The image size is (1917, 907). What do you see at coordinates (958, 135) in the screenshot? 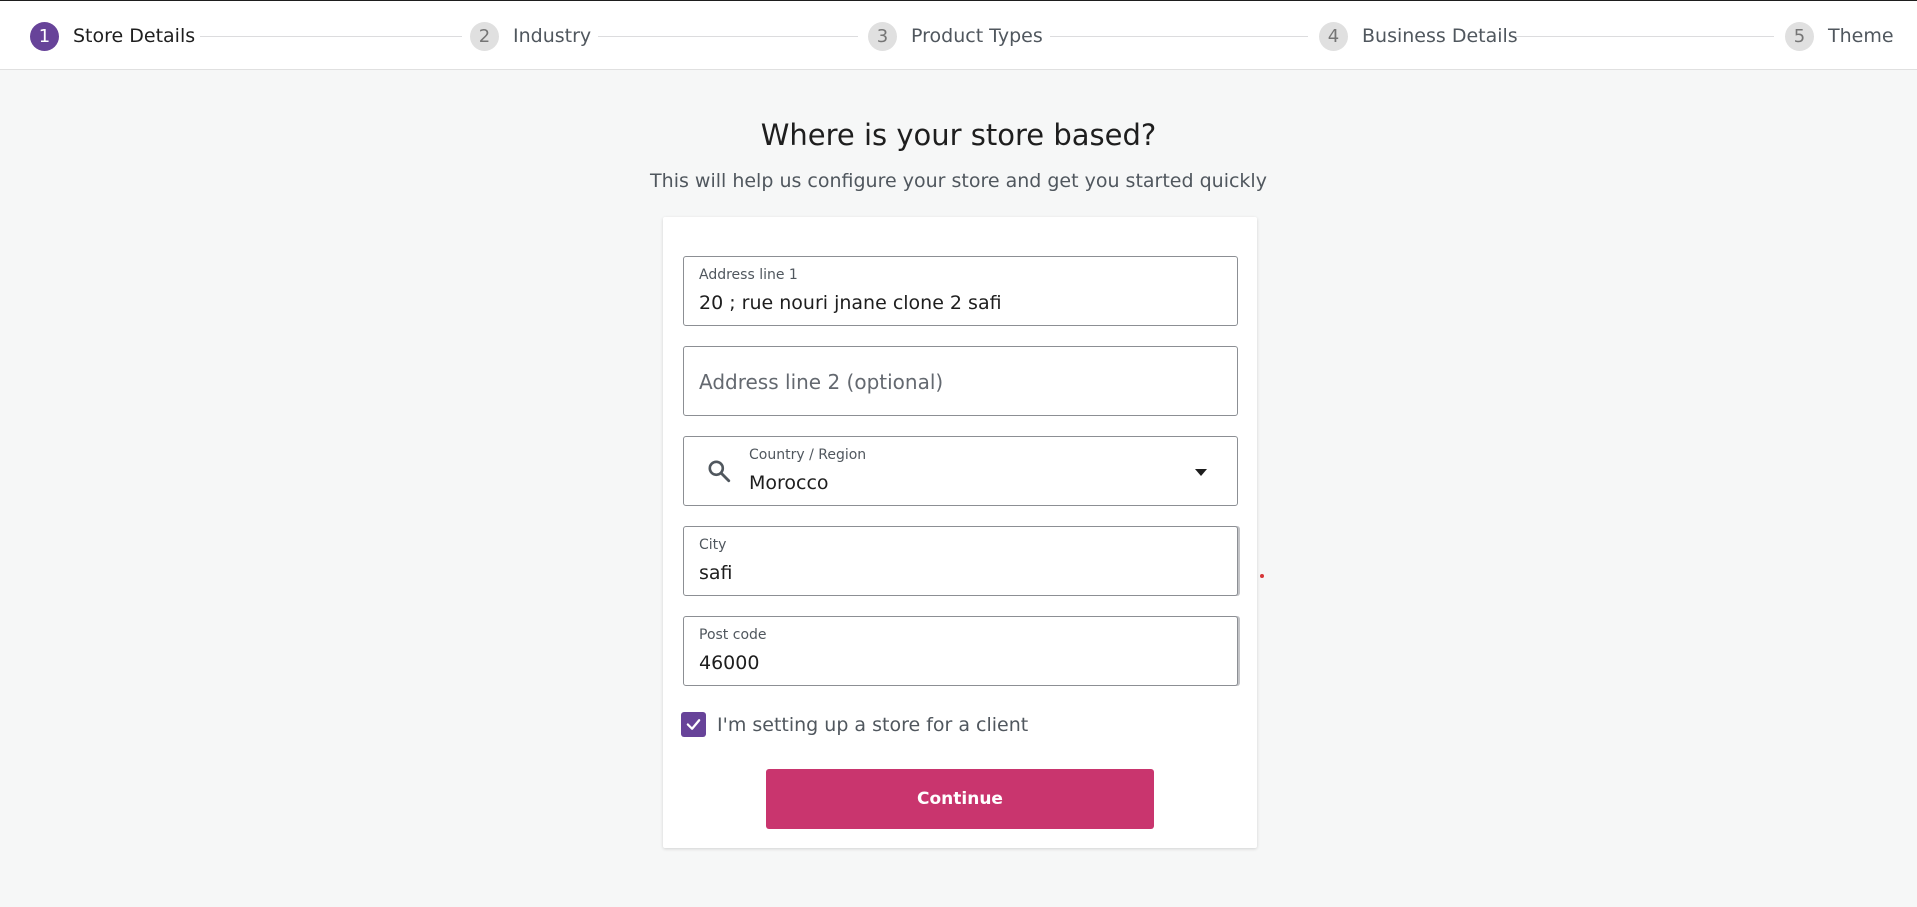
I see `page-title: Where is your store based?` at bounding box center [958, 135].